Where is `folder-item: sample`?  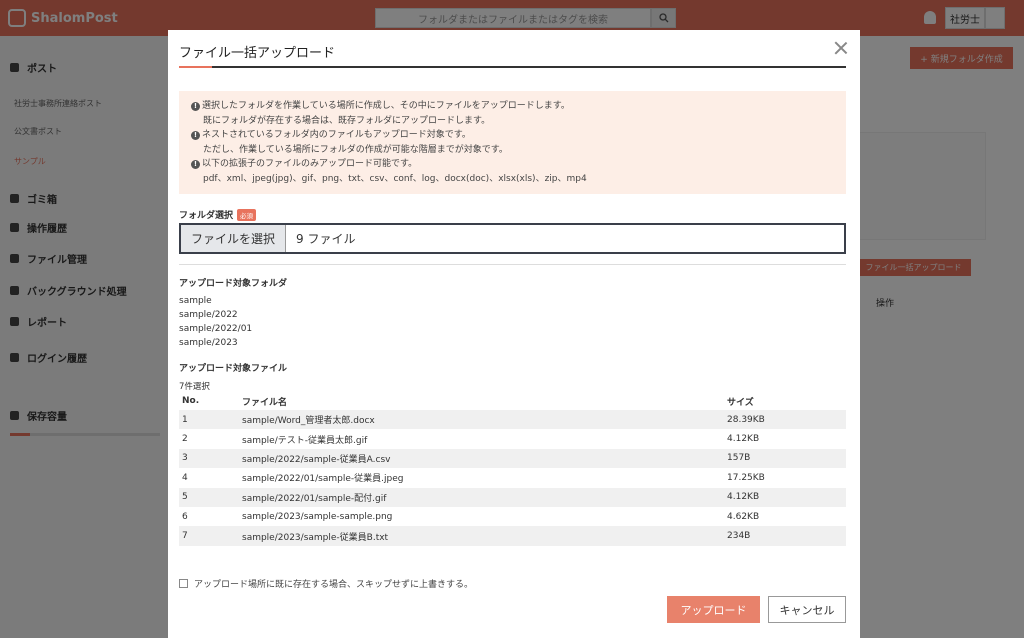
folder-item: sample is located at coordinates (195, 301).